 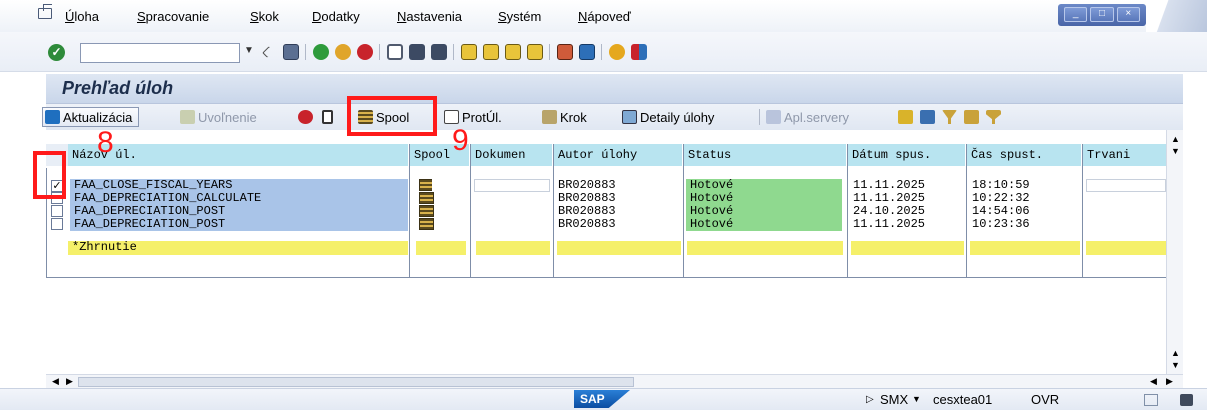 What do you see at coordinates (889, 211) in the screenshot?
I see `start-date-cell: 24.10.2025` at bounding box center [889, 211].